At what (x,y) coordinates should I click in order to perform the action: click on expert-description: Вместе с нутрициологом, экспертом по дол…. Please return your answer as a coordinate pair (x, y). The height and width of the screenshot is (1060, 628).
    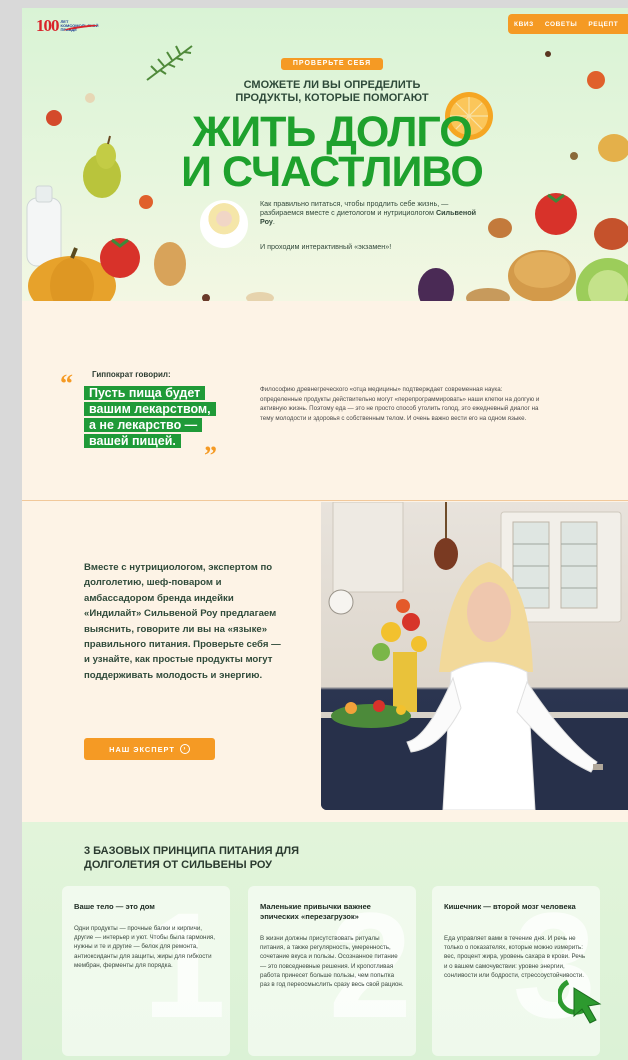
    Looking at the image, I should click on (184, 621).